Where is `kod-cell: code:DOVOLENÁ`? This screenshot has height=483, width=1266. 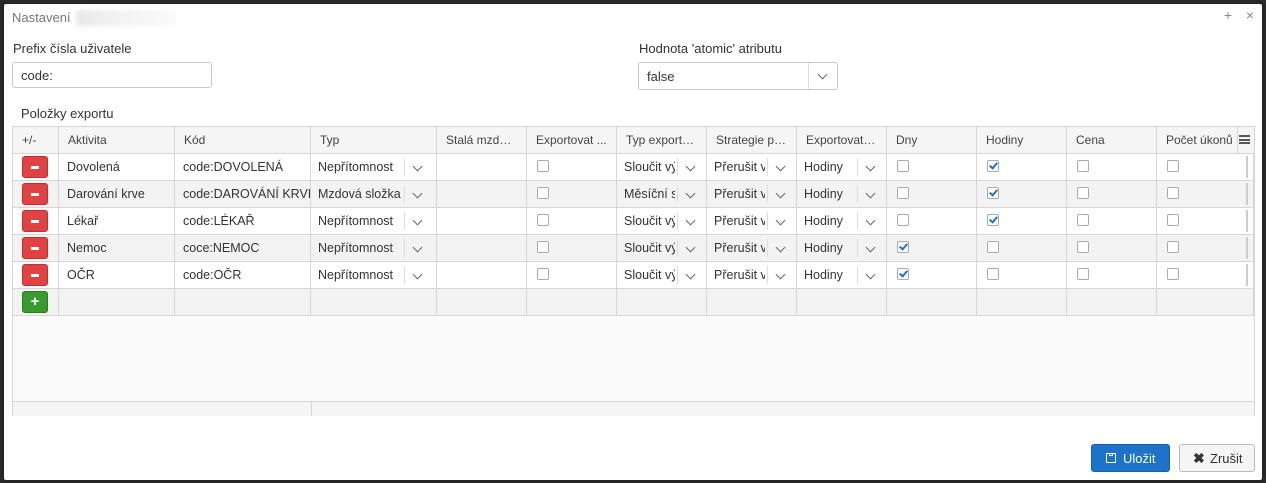 kod-cell: code:DOVOLENÁ is located at coordinates (243, 167).